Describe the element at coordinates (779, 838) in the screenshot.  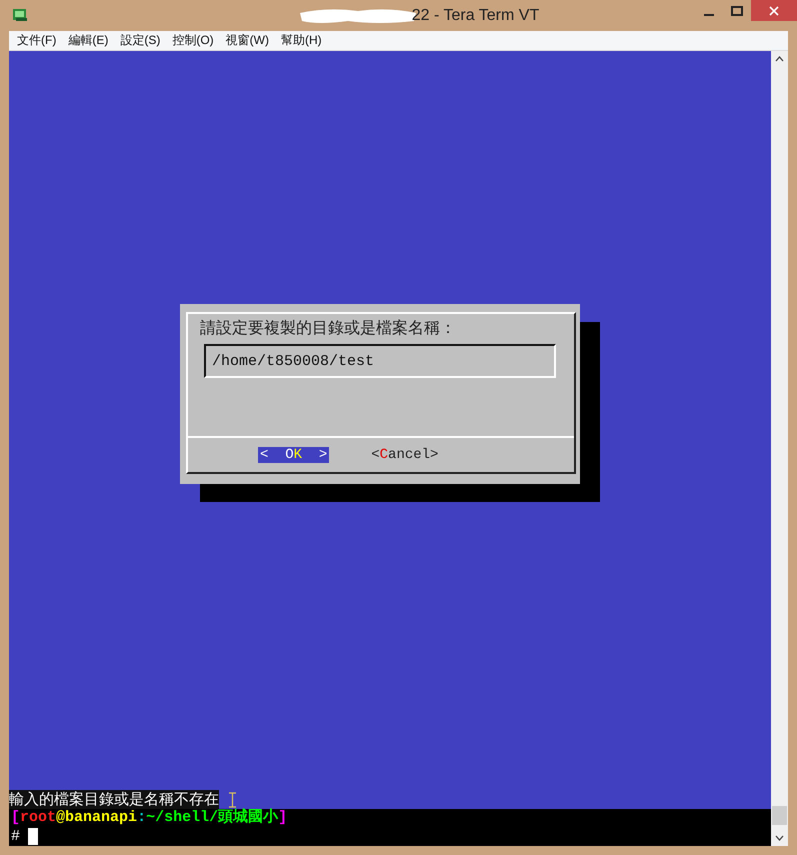
I see `scroll-down-icon` at that location.